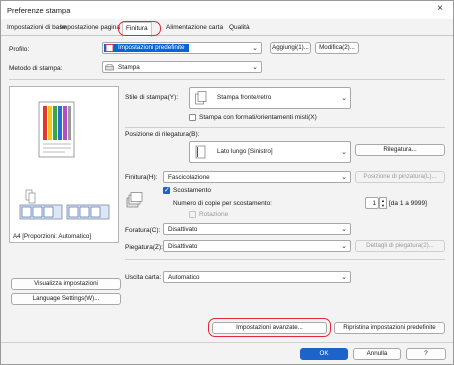 The height and width of the screenshot is (365, 454). I want to click on paper-output-select: Automatico ⌄, so click(257, 277).